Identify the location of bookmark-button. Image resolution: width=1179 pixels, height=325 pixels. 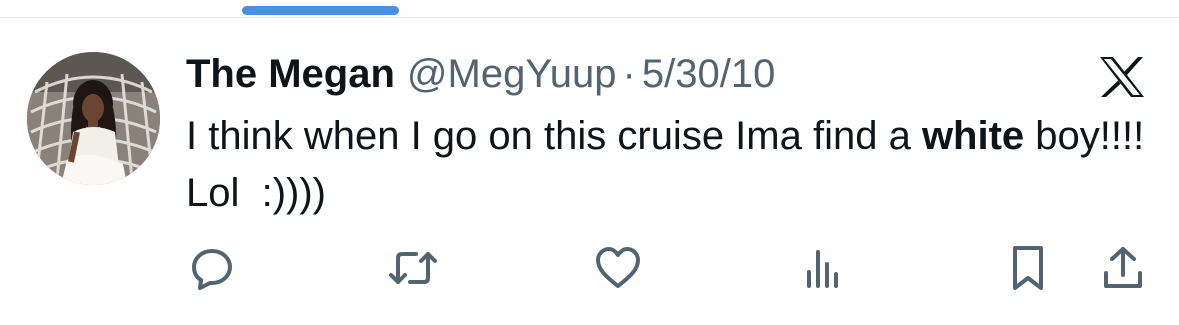
(1028, 268).